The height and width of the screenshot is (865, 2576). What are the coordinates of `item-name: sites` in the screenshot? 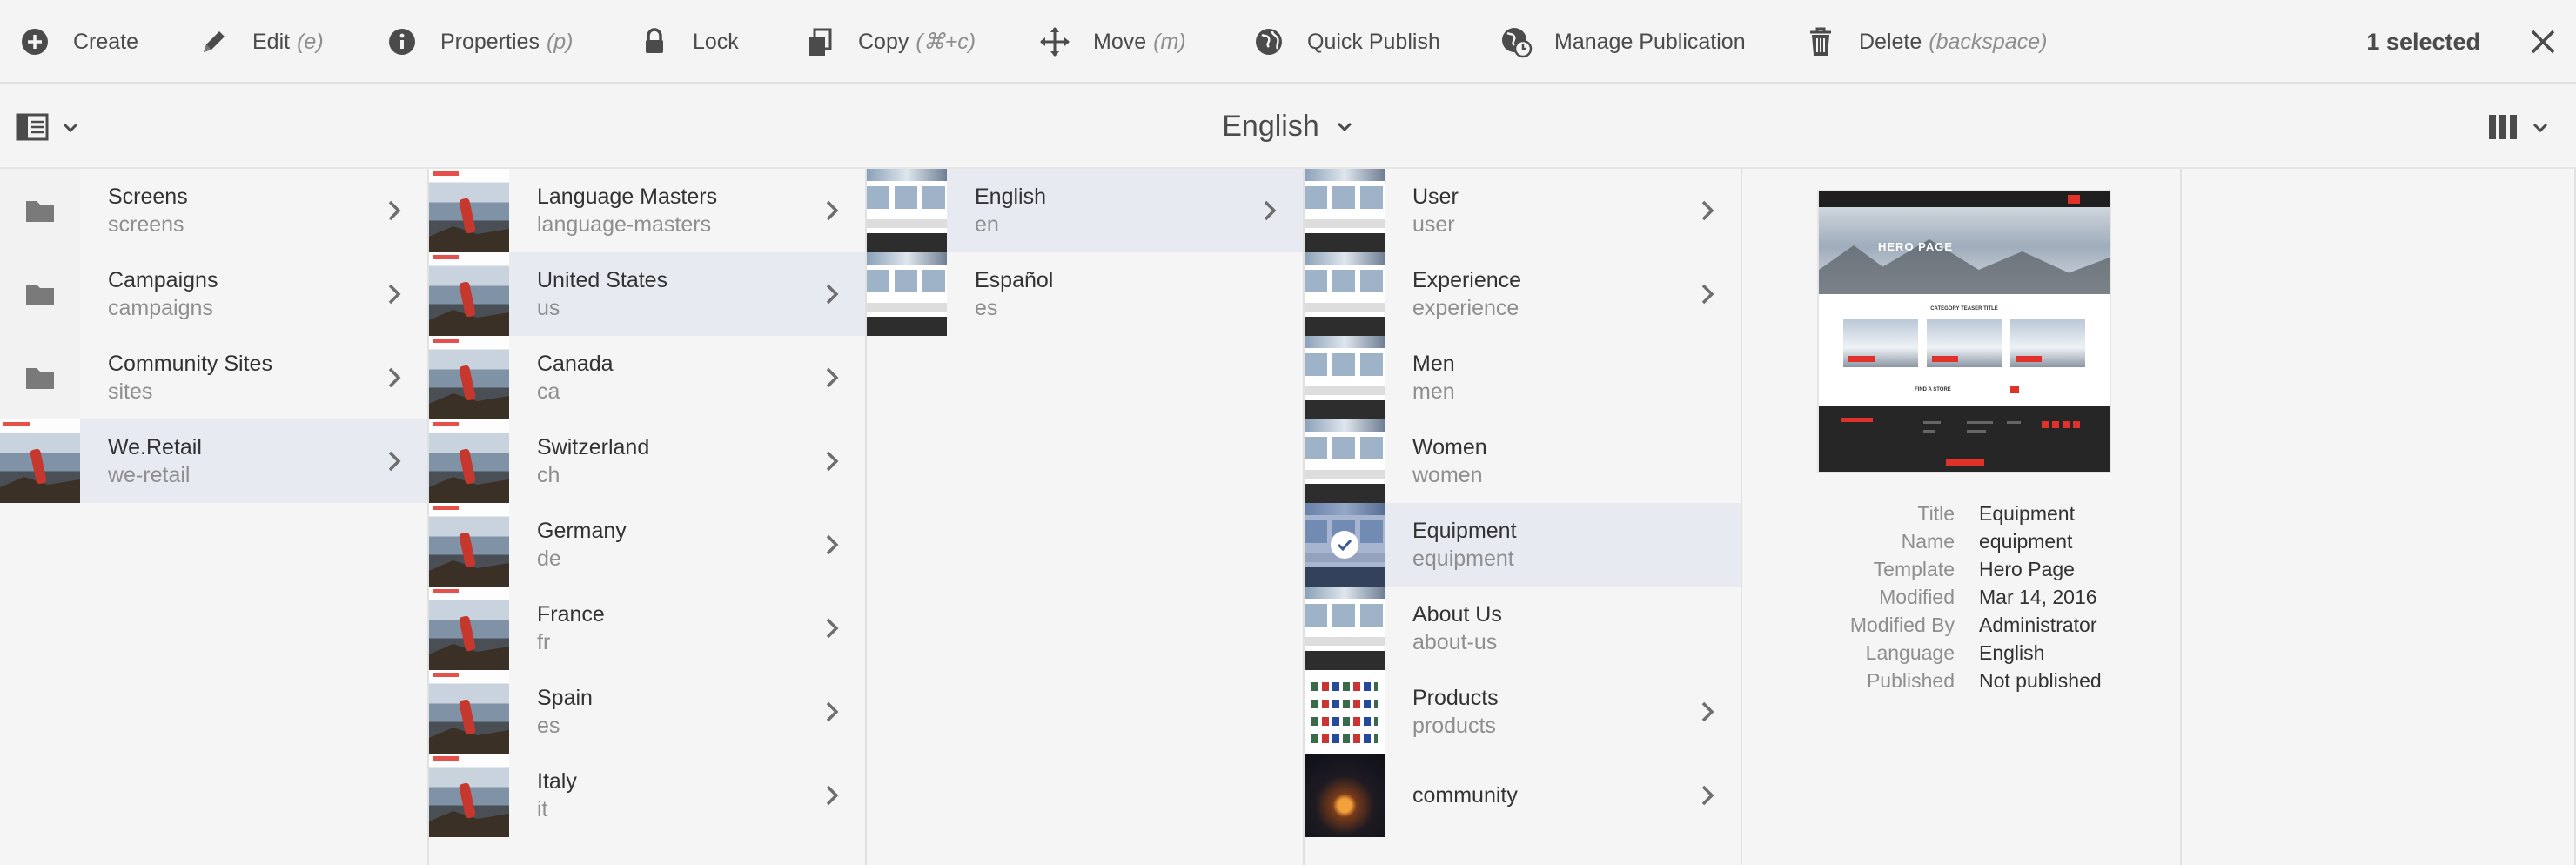 It's located at (130, 391).